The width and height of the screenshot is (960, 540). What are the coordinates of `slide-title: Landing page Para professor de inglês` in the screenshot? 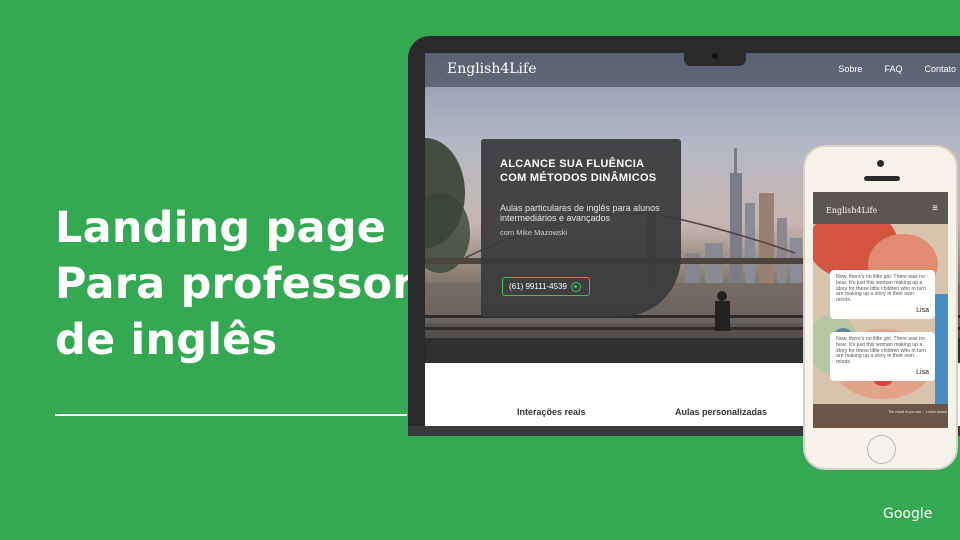 It's located at (234, 284).